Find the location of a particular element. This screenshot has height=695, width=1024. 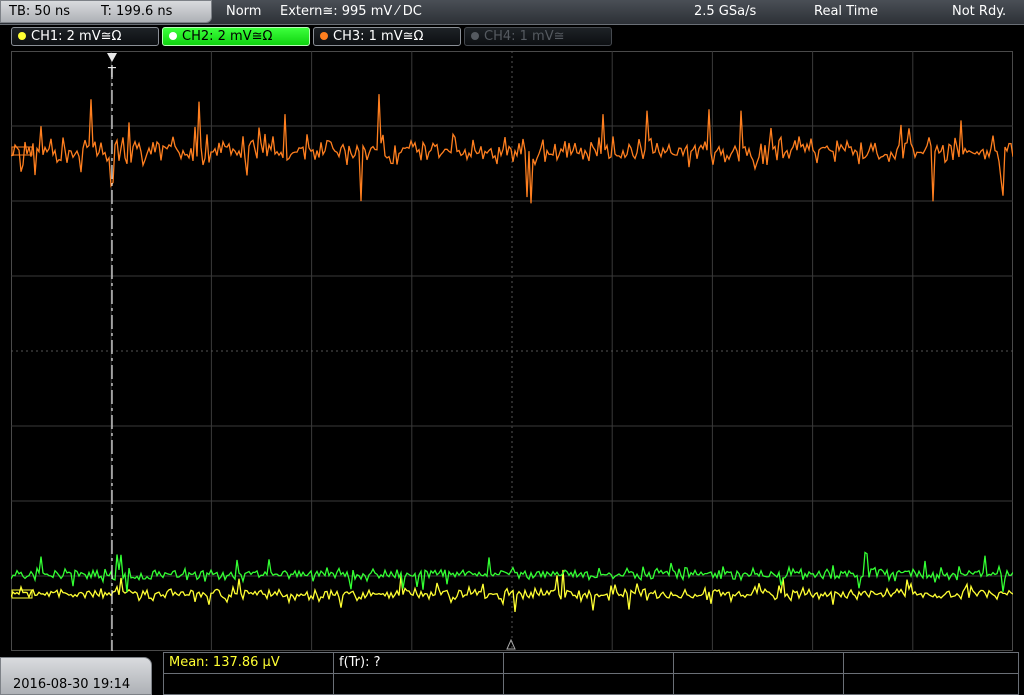

measurement-panel: Mean: 137.86 µV f(Tr): ? is located at coordinates (591, 673).